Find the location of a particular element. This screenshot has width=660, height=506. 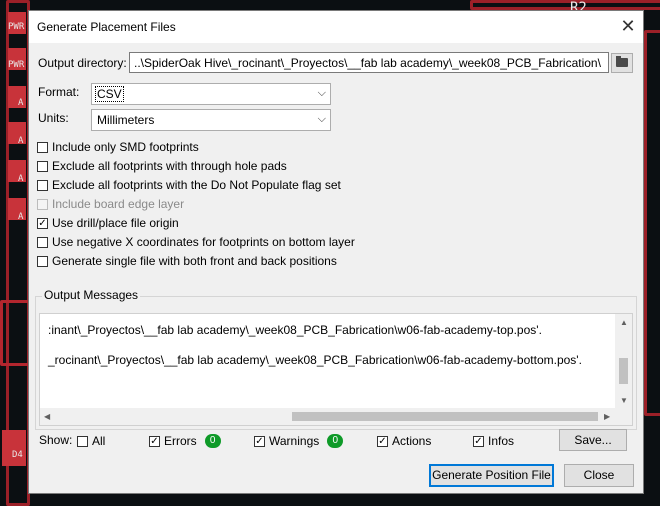

vertical-scrollbar: ▲ ▼ is located at coordinates (623, 361).